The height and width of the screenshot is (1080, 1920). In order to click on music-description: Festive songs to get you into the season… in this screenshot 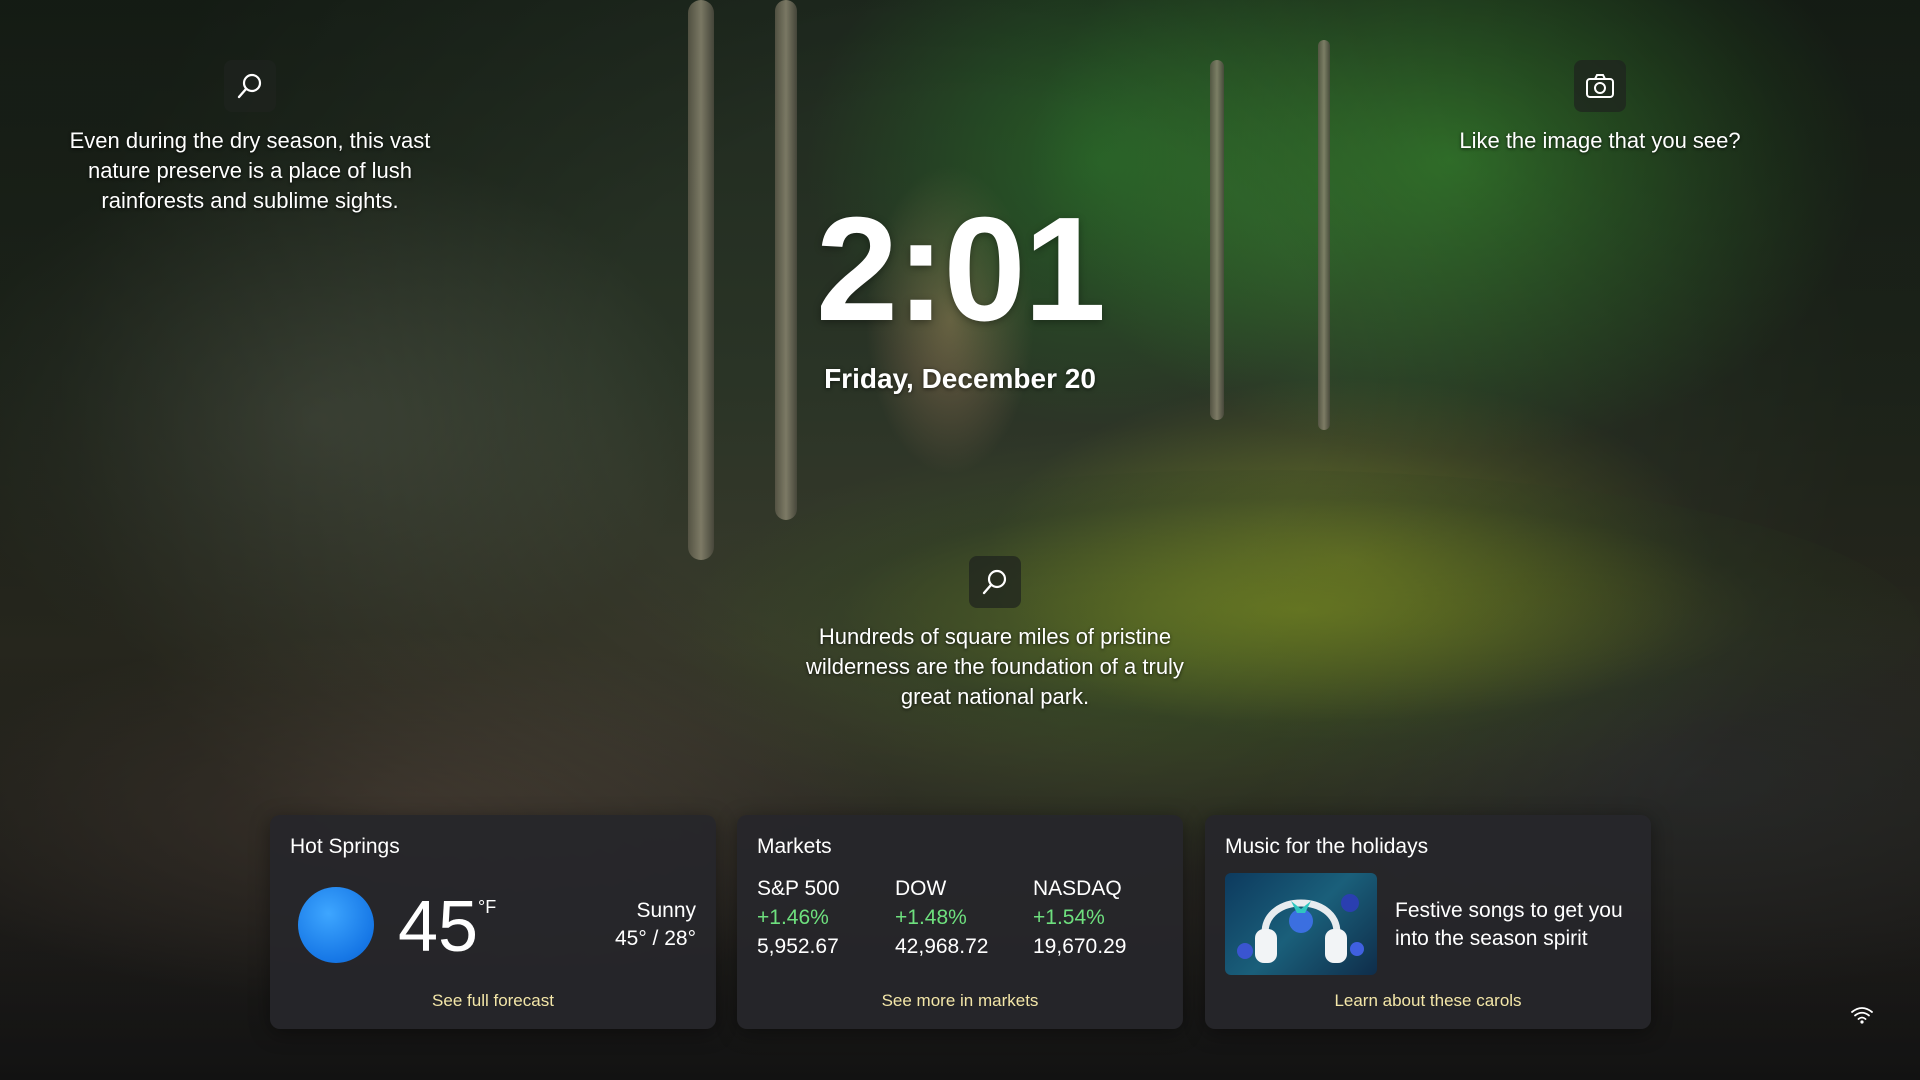, I will do `click(1509, 924)`.